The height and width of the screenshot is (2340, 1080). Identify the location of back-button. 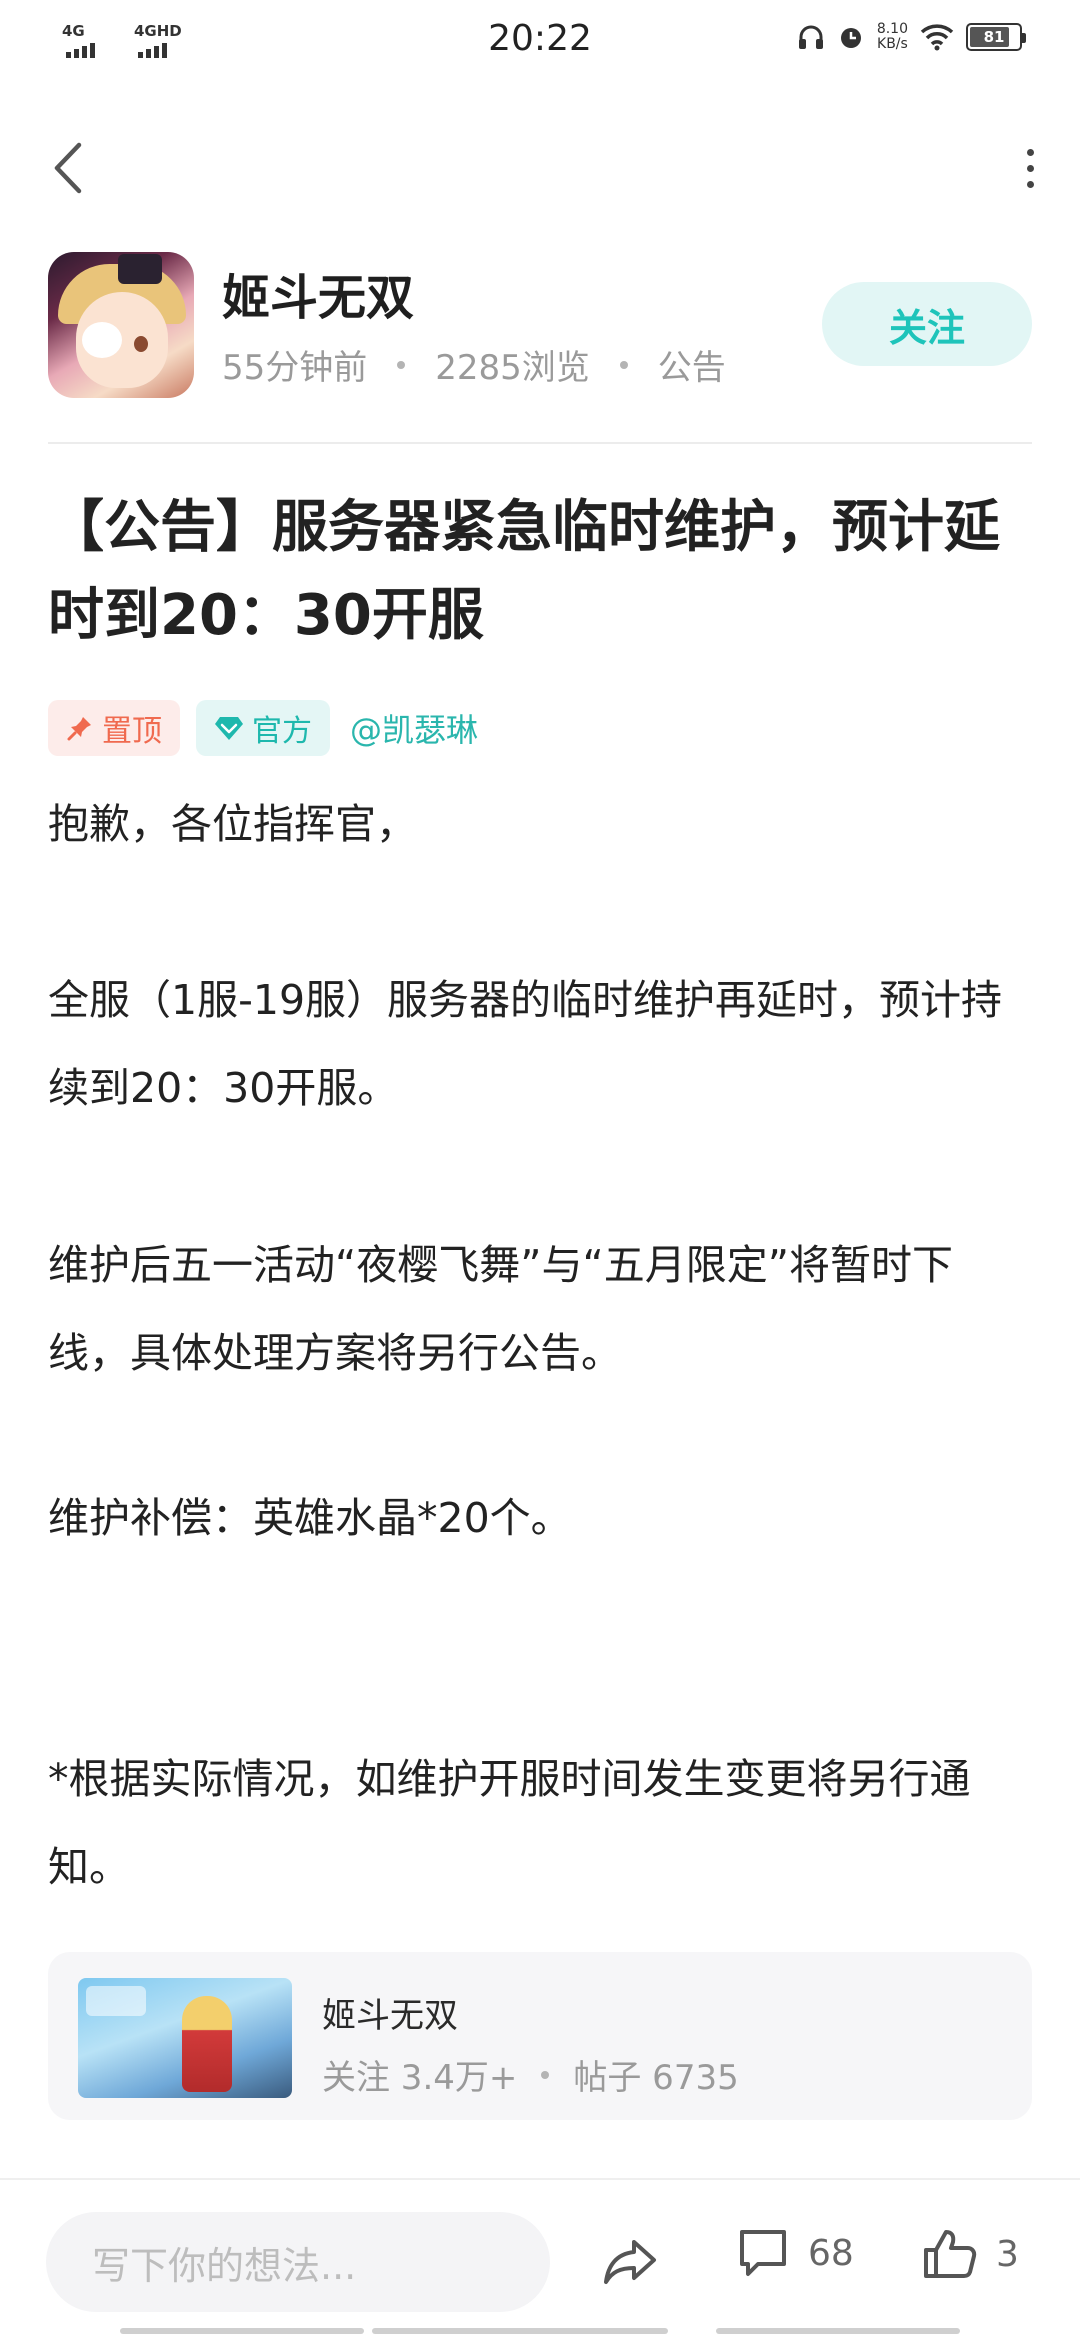
(68, 168).